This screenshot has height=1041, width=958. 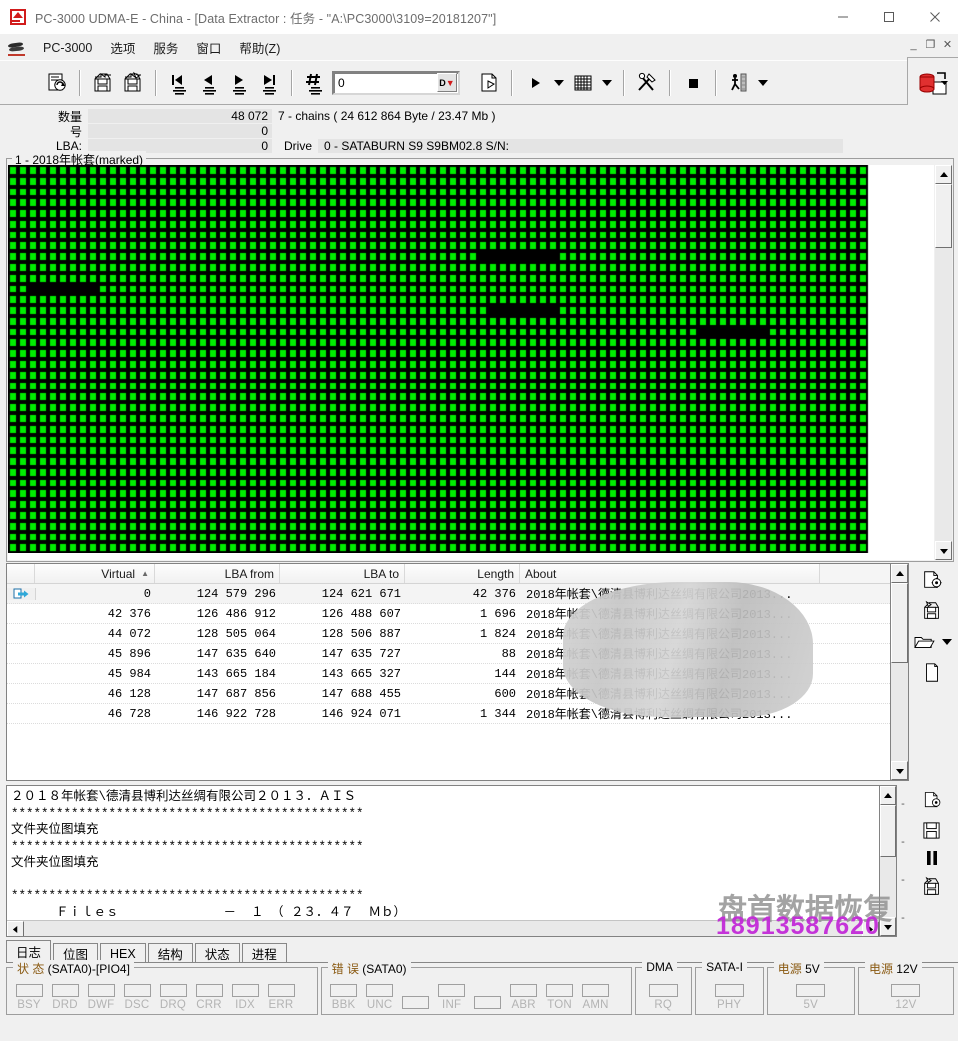 I want to click on log-vscroll-track, so click(x=888, y=861).